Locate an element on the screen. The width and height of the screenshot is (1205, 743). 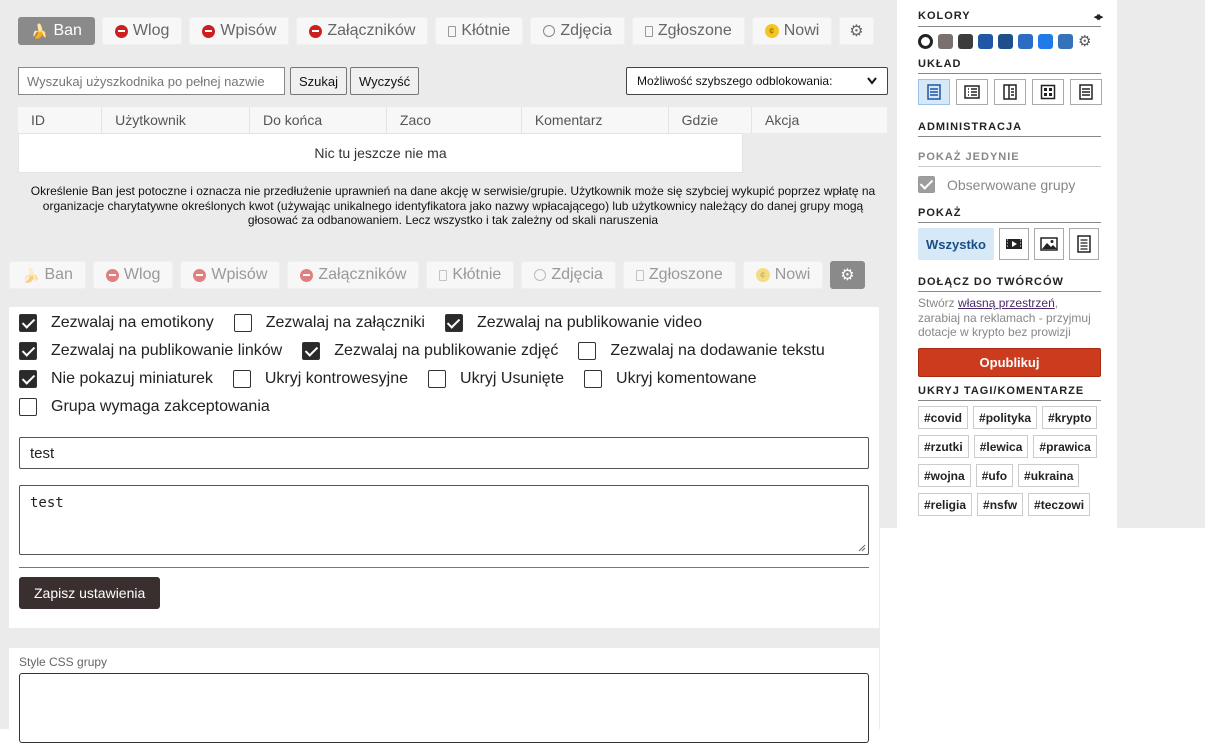
layout-text-icon is located at coordinates (1086, 92).